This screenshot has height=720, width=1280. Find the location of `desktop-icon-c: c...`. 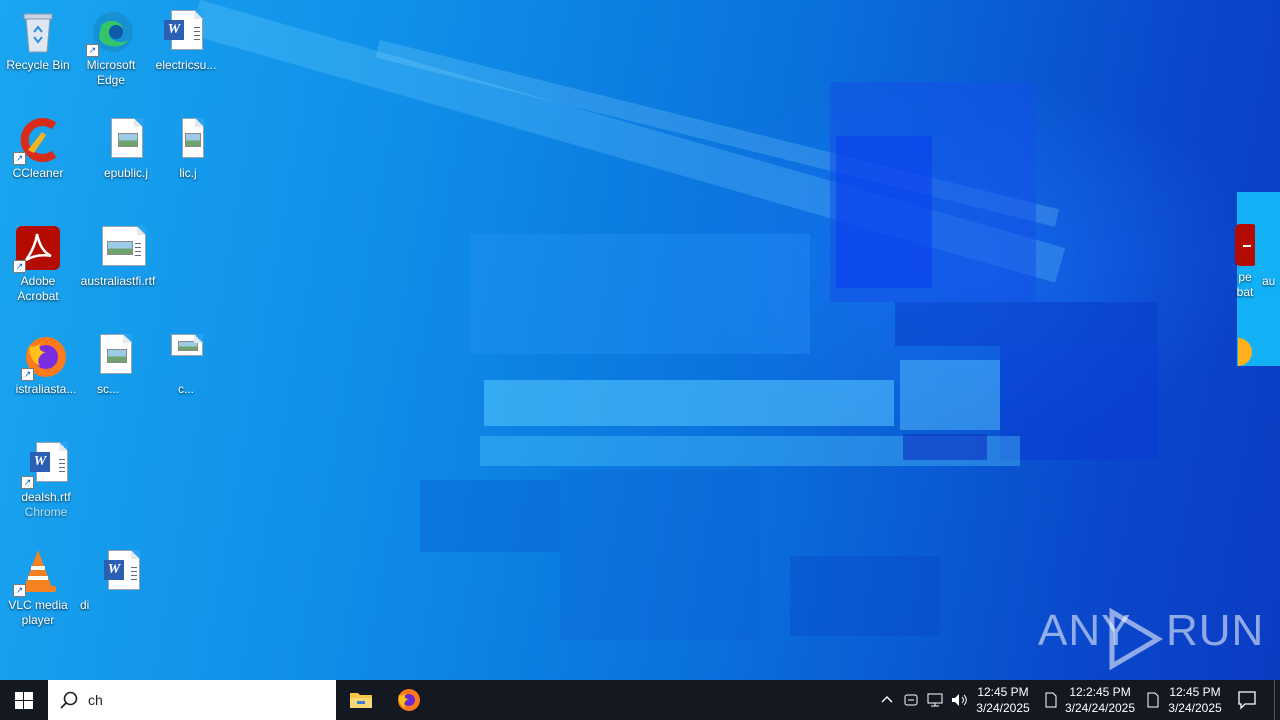

desktop-icon-c: c... is located at coordinates (186, 364).